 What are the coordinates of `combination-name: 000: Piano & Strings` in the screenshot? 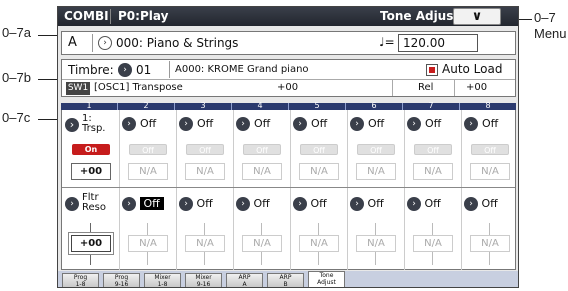 It's located at (177, 43).